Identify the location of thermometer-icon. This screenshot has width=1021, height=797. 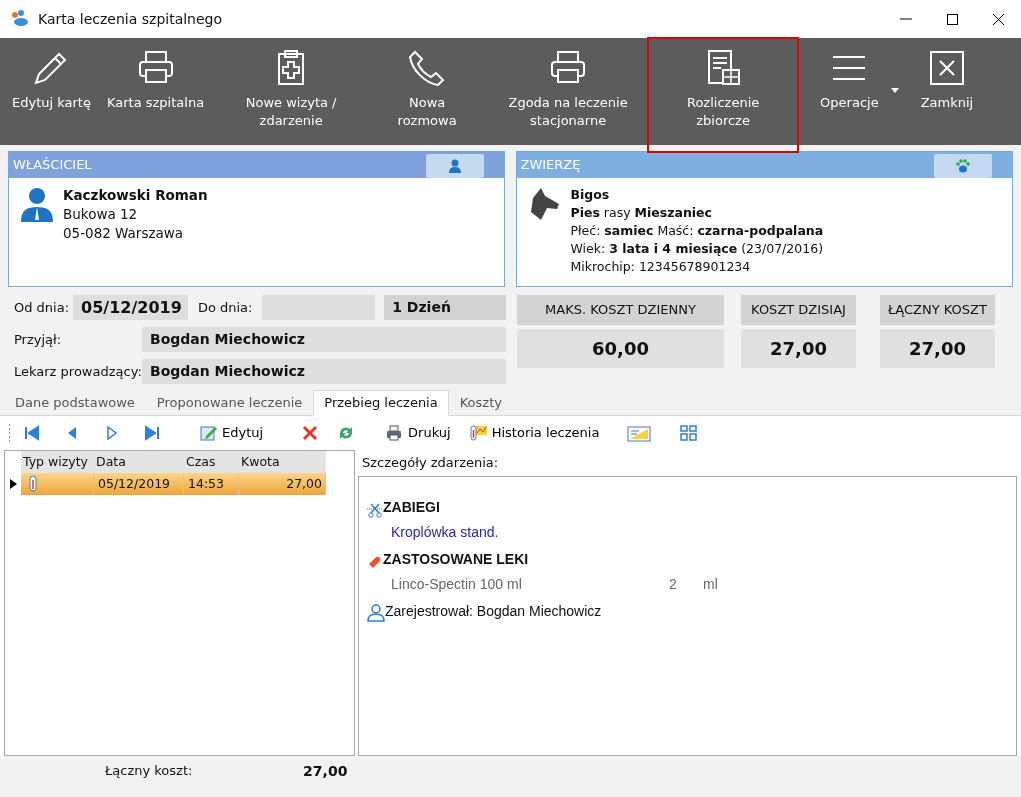
(33, 484).